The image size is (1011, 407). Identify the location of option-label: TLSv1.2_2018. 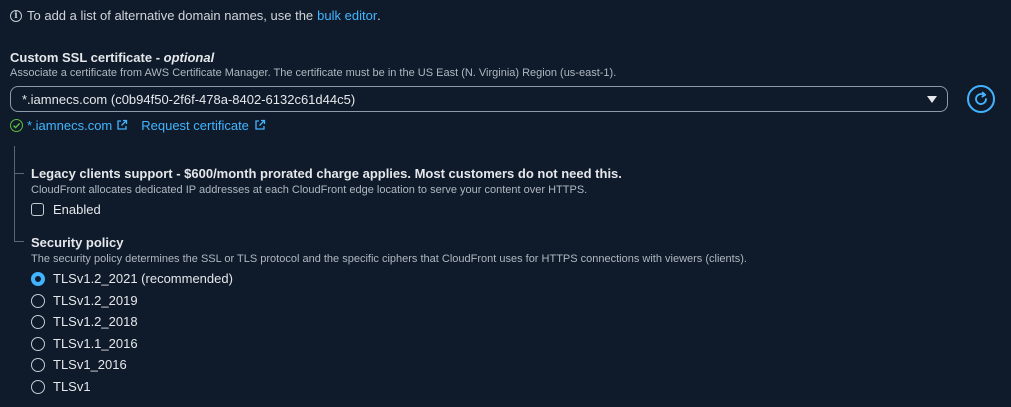
(95, 321).